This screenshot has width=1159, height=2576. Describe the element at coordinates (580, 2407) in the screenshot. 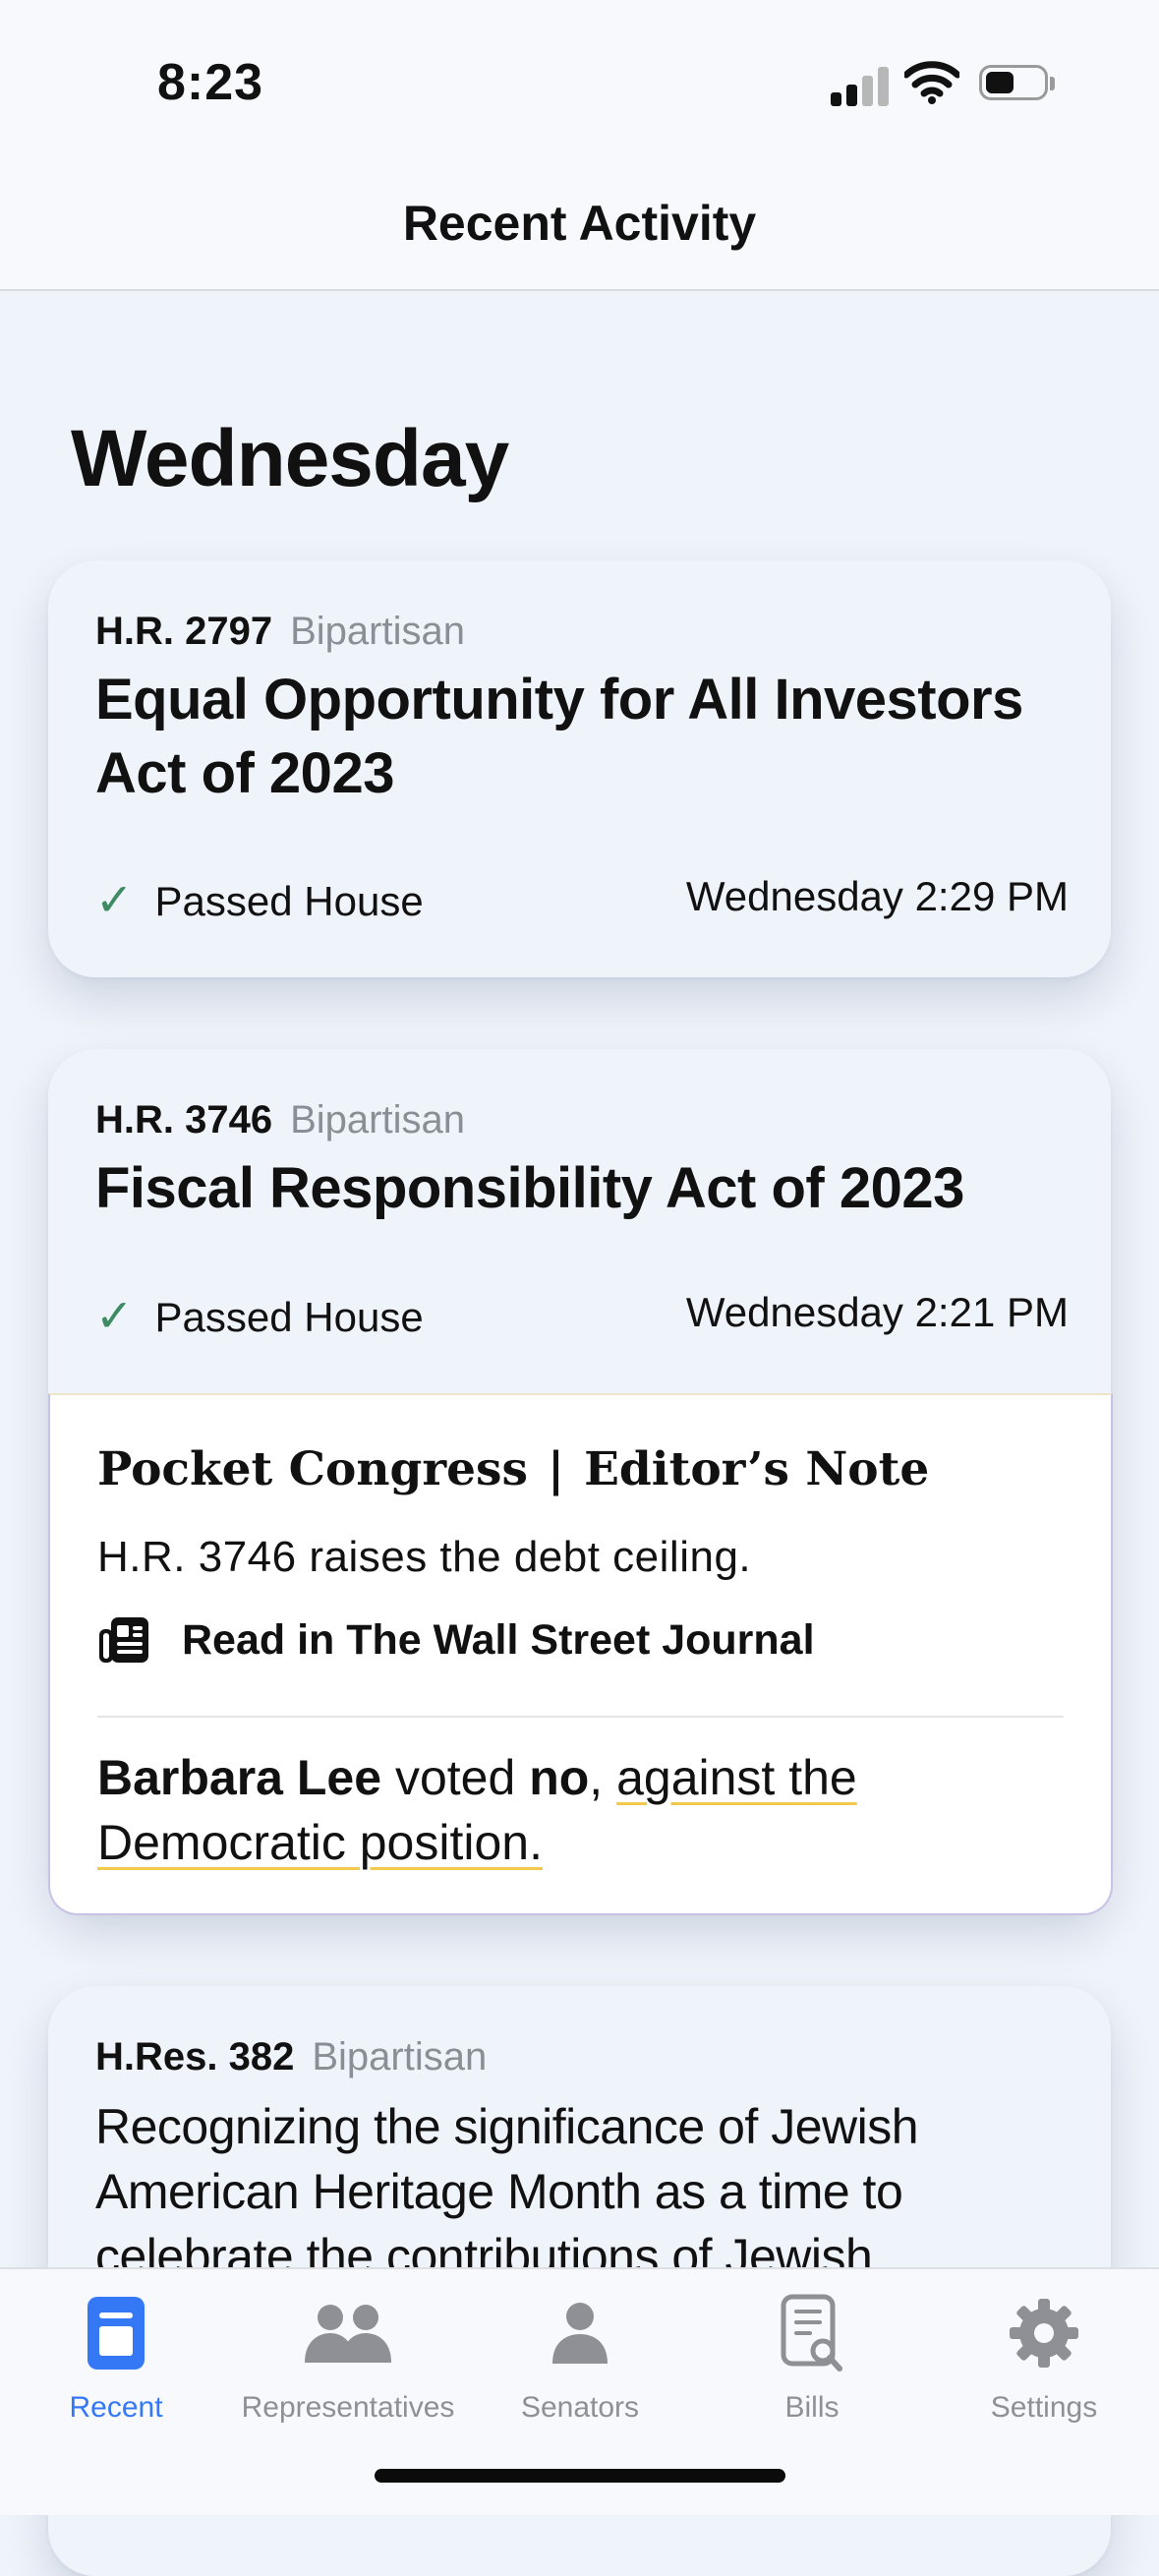

I see `tab-label: Senators` at that location.